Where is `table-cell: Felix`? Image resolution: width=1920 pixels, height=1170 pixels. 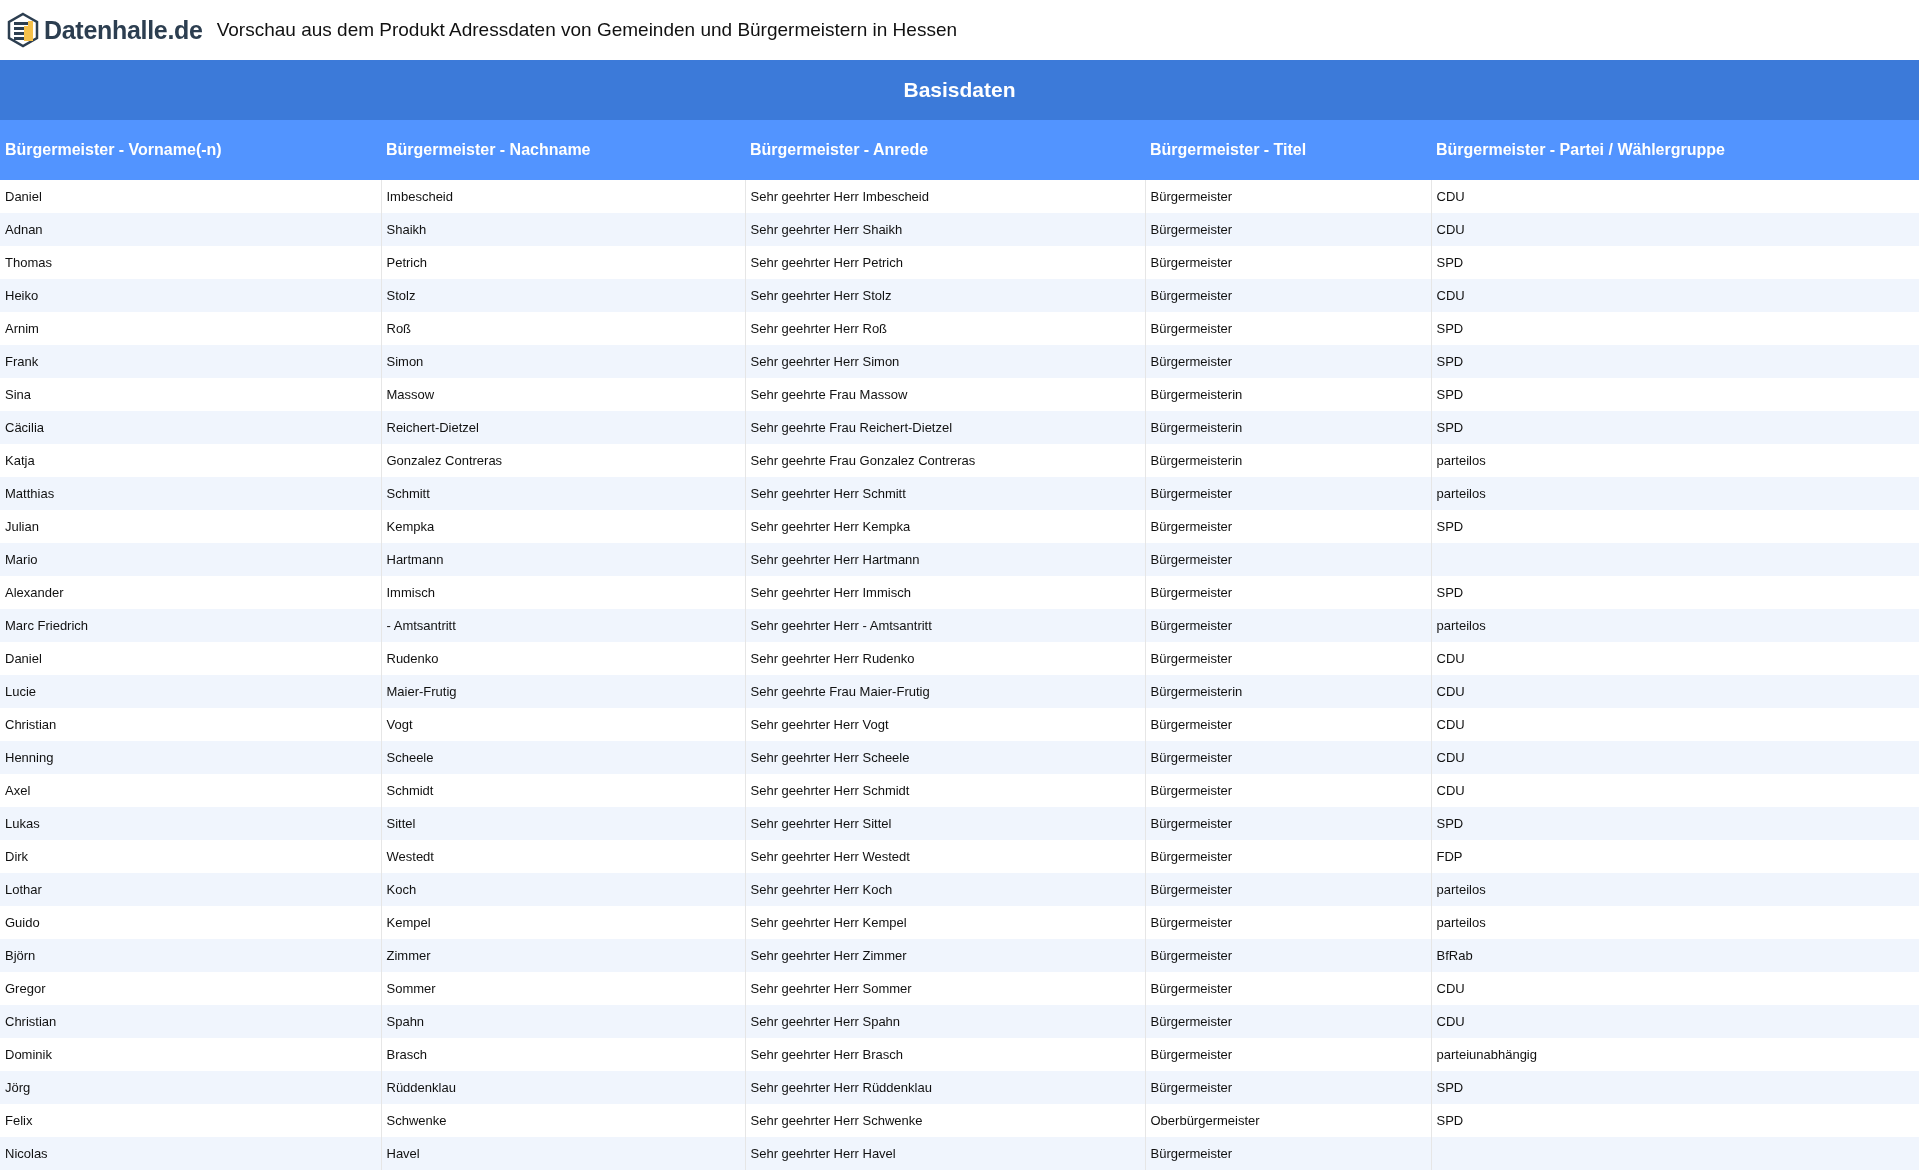
table-cell: Felix is located at coordinates (190, 1120).